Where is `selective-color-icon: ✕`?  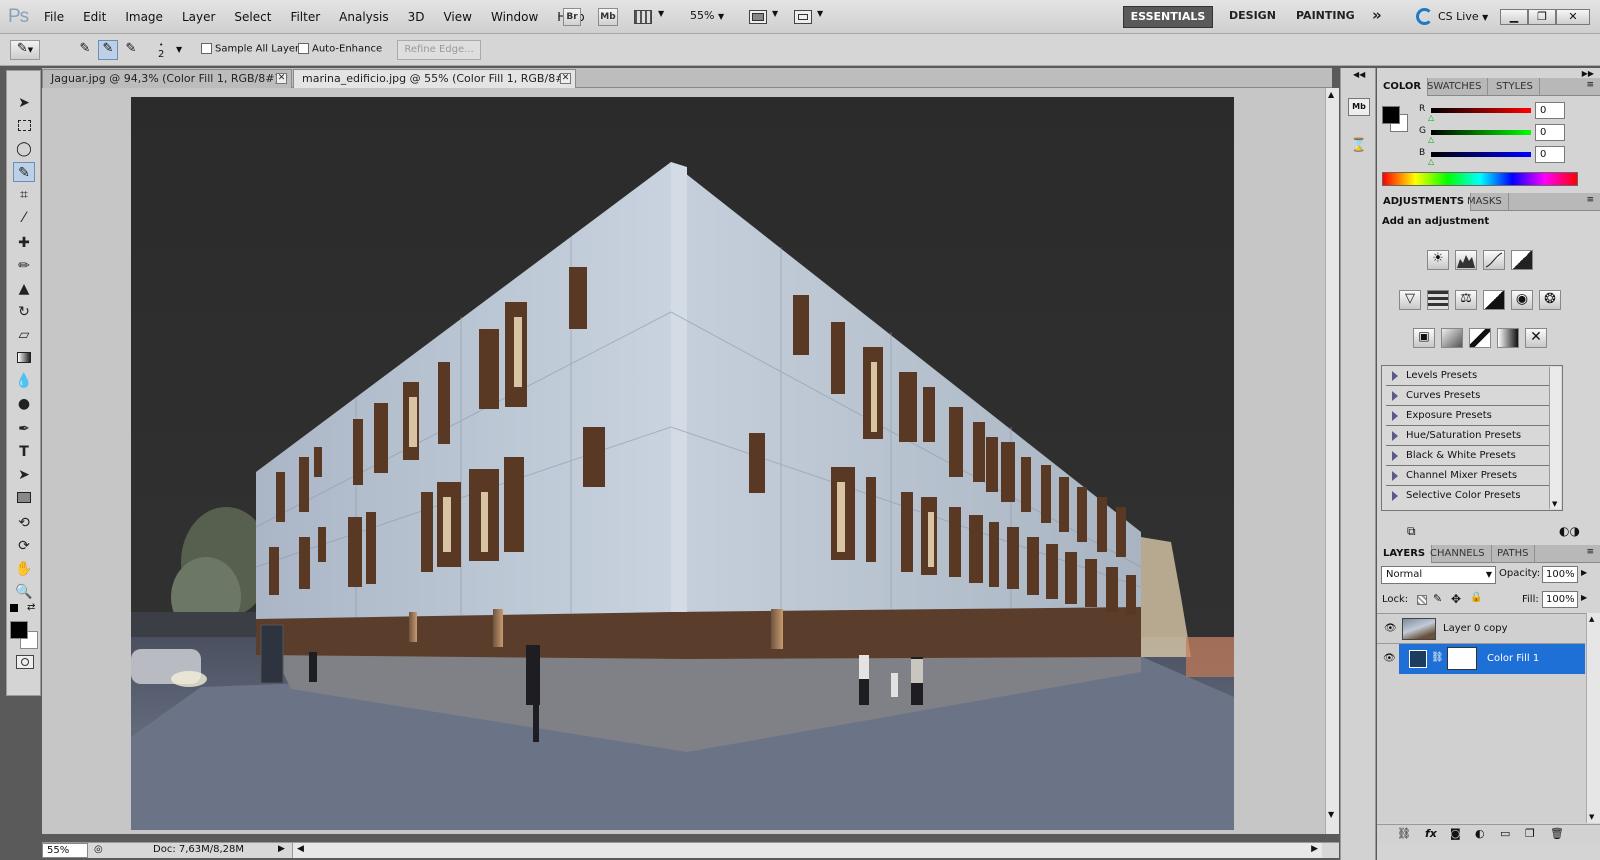 selective-color-icon: ✕ is located at coordinates (1536, 338).